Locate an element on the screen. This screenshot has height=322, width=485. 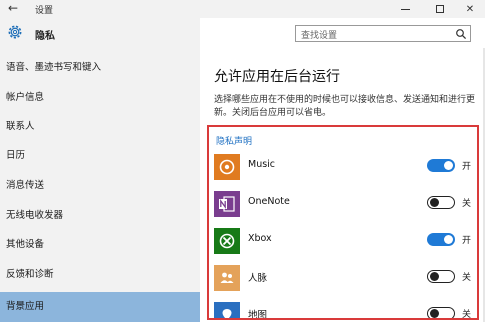
app-name: 人脉 is located at coordinates (258, 278).